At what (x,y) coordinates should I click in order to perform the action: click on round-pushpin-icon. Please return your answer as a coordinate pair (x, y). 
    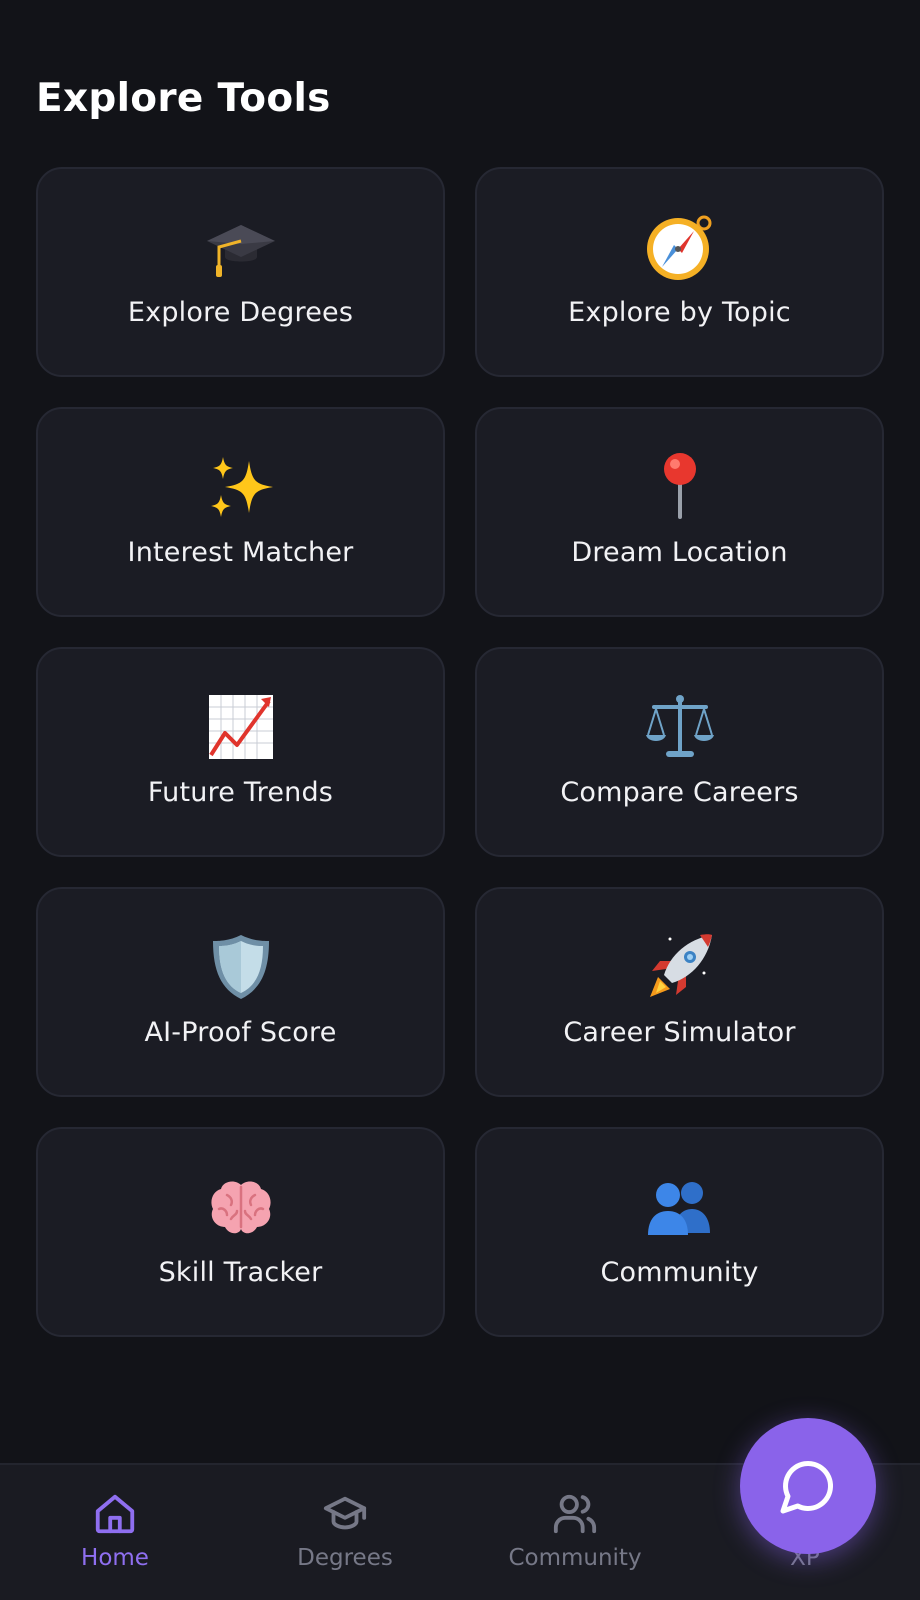
    Looking at the image, I should click on (680, 487).